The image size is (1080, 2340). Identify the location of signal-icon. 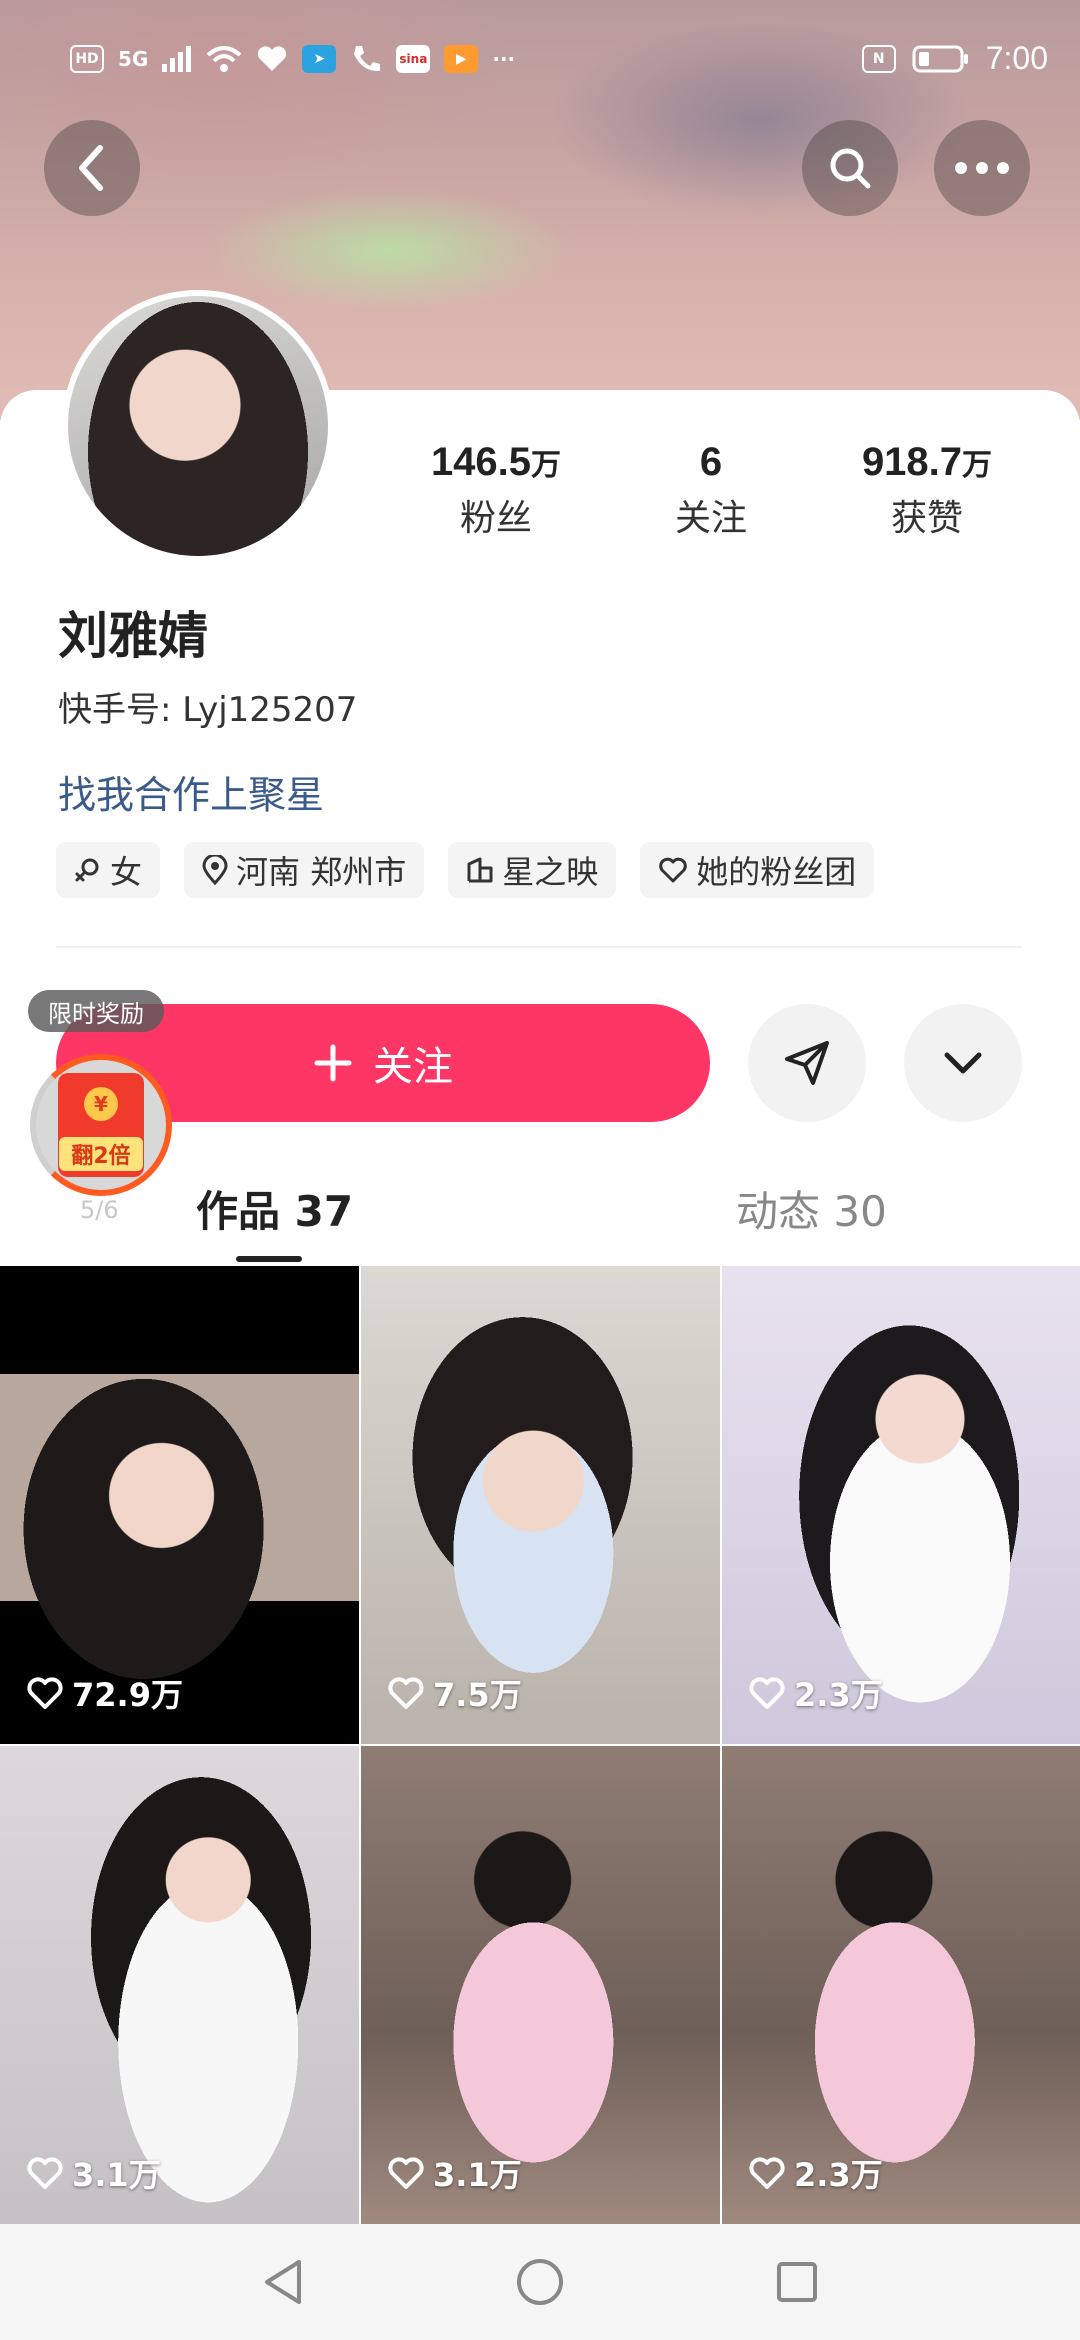
(177, 59).